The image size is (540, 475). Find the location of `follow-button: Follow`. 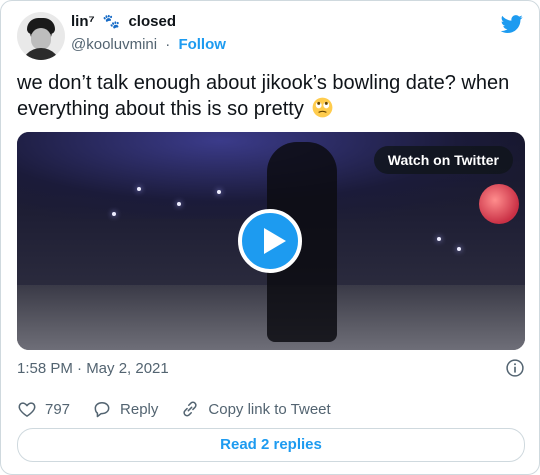

follow-button: Follow is located at coordinates (202, 44).